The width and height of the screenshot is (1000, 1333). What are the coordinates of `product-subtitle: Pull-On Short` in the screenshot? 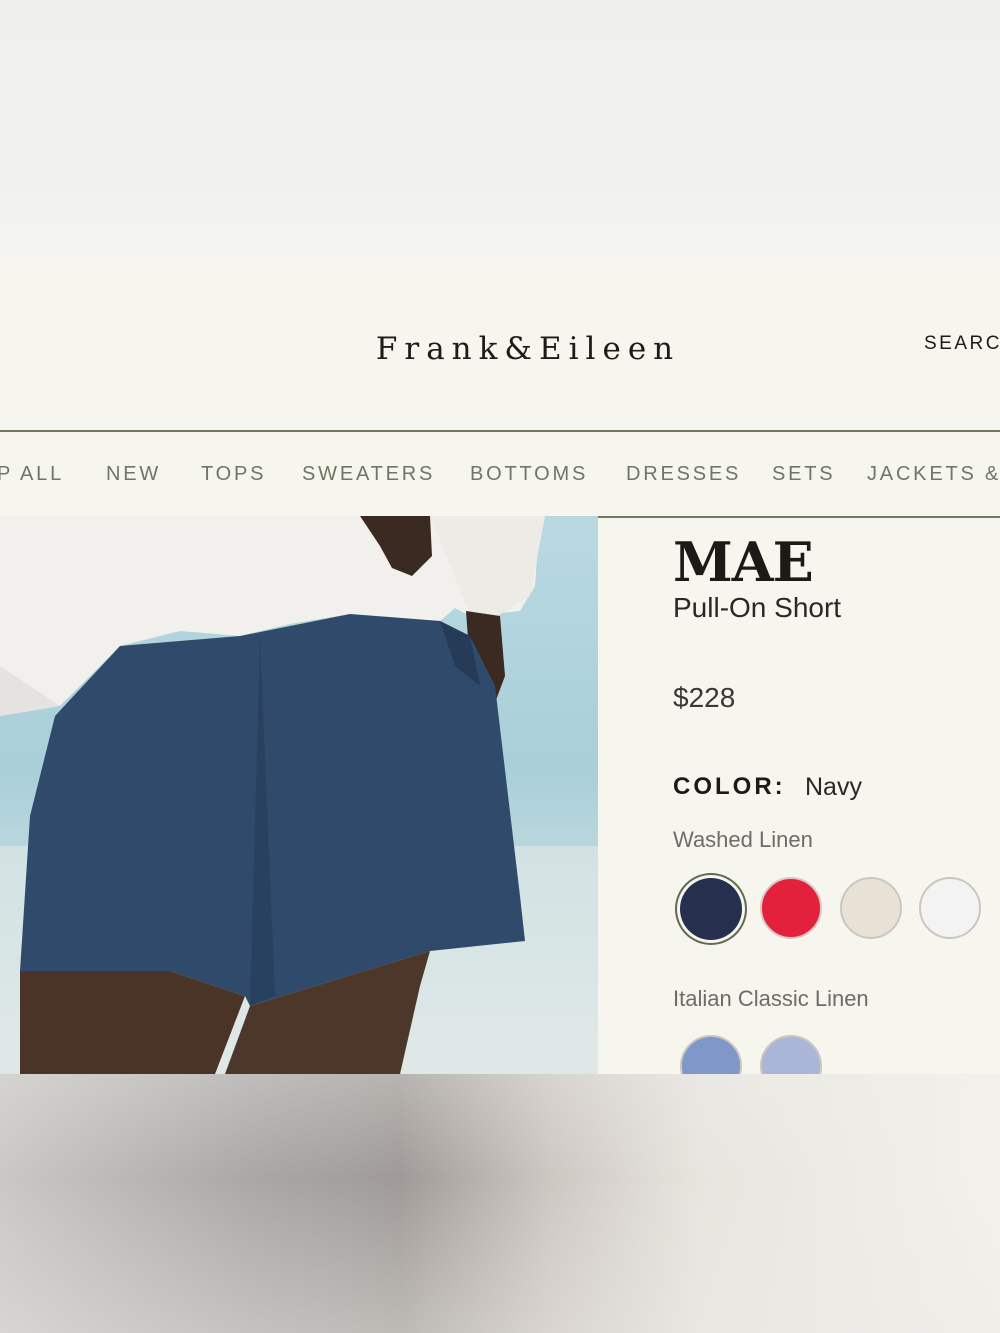 It's located at (757, 607).